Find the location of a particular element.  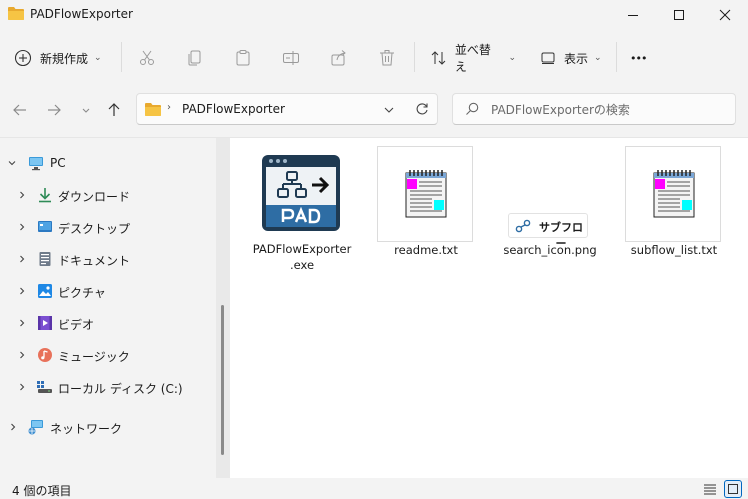

close-icon is located at coordinates (725, 15).